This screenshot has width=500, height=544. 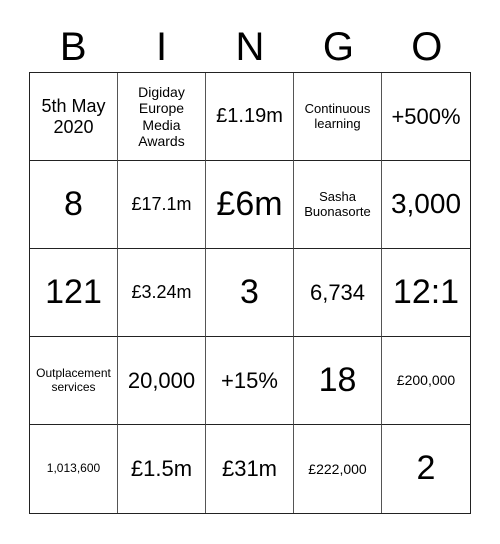 I want to click on bingo-cell: Sasha Buonasorte, so click(x=338, y=205).